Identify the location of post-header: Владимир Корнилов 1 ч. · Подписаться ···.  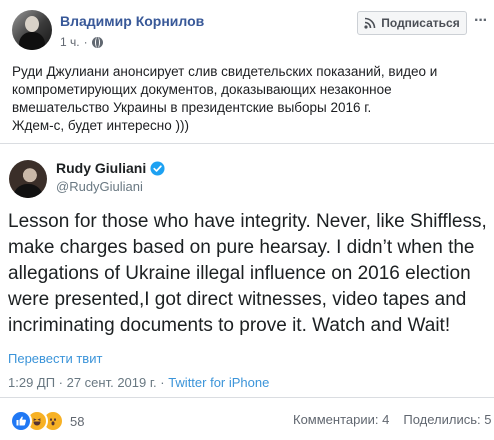
(247, 28).